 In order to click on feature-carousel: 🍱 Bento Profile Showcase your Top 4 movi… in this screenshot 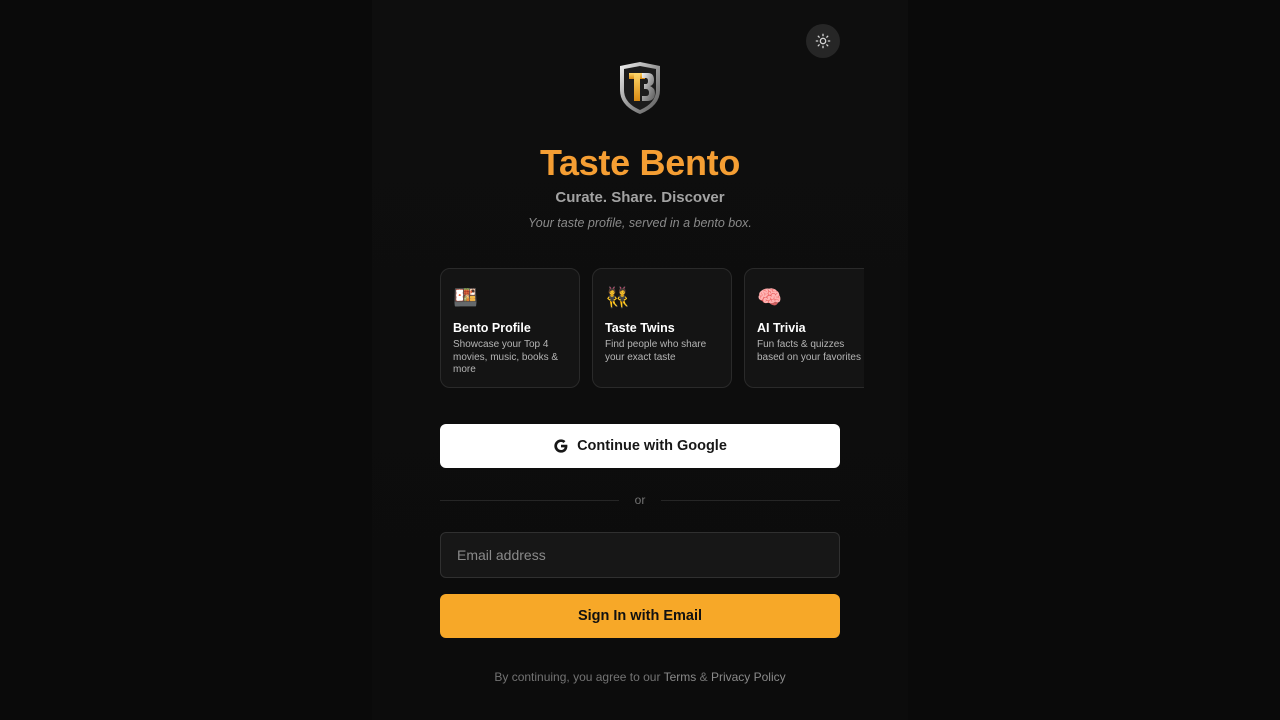, I will do `click(652, 328)`.